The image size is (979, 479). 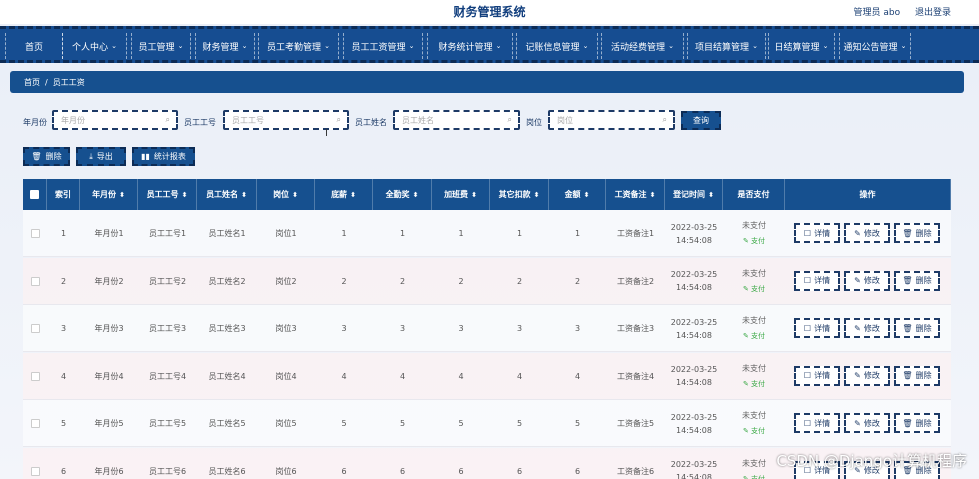 I want to click on column-header-7: 加班费 ⬍, so click(x=461, y=194).